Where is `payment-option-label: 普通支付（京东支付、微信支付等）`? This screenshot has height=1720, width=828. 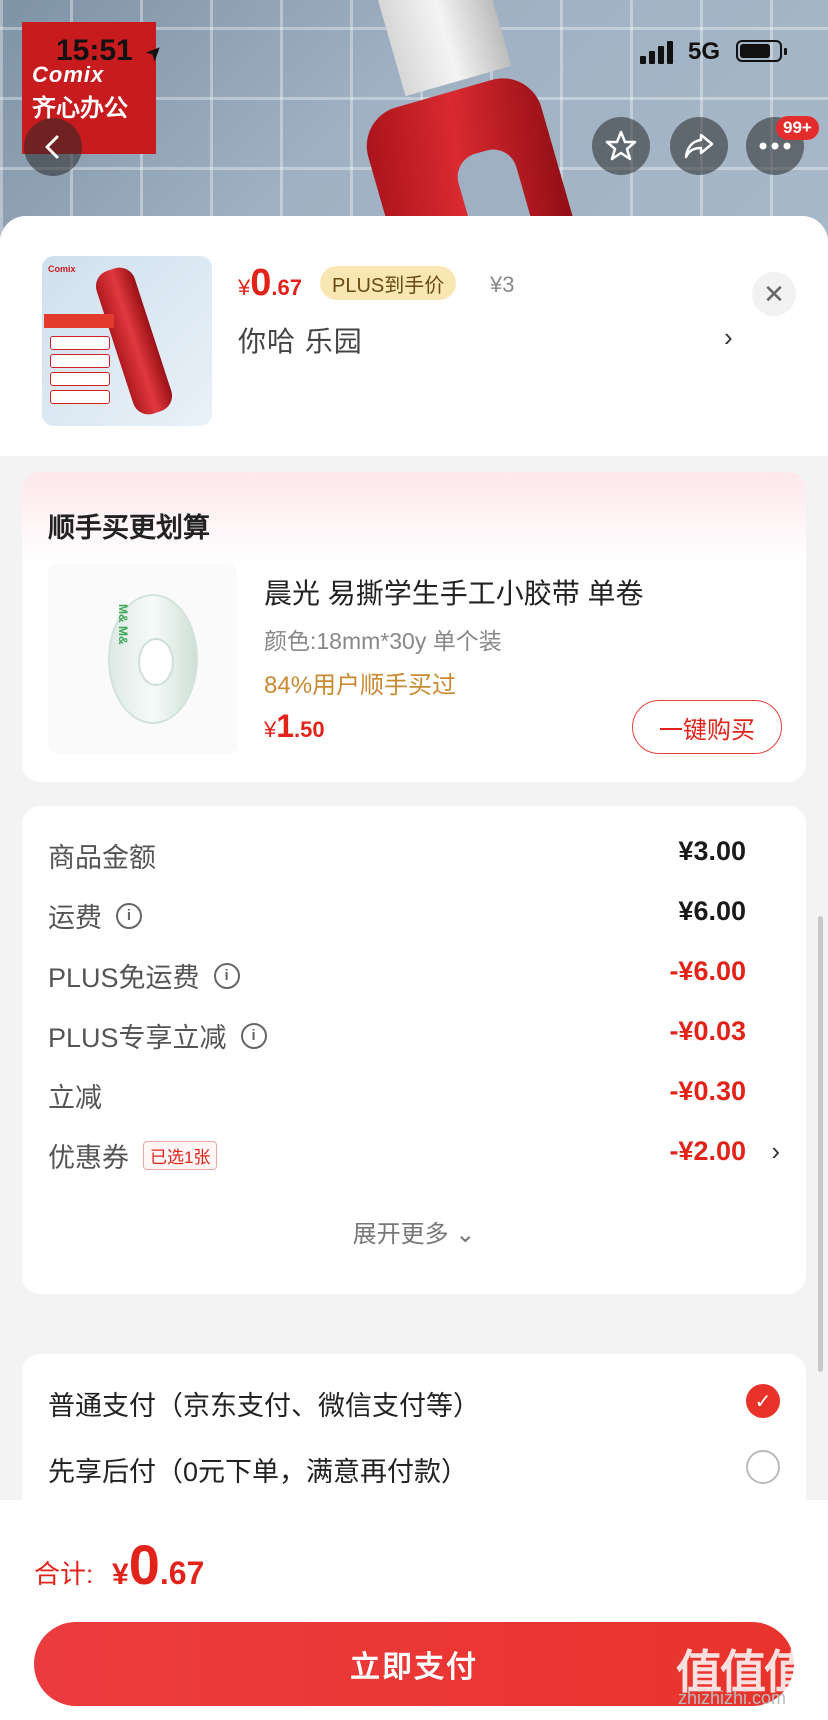
payment-option-label: 普通支付（京东支付、微信支付等） is located at coordinates (264, 1406).